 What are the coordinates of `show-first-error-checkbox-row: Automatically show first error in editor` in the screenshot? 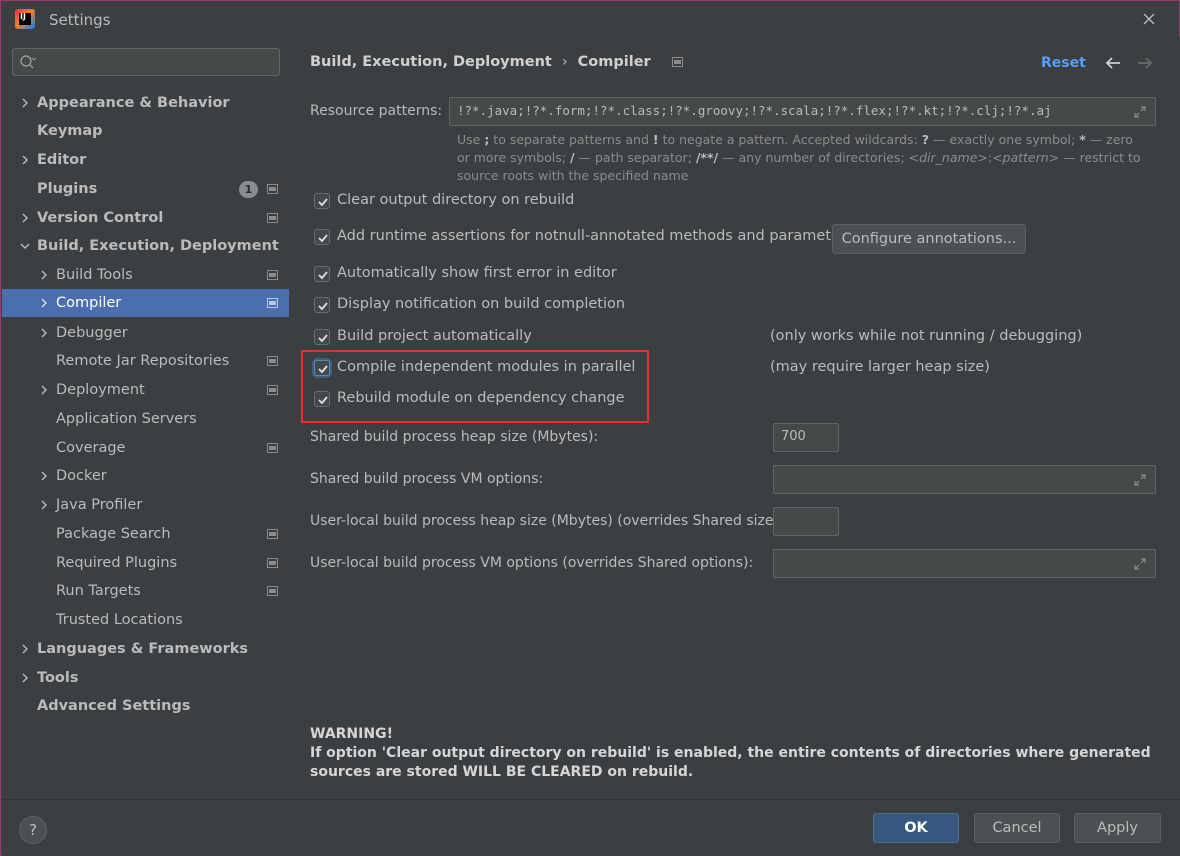 It's located at (510, 275).